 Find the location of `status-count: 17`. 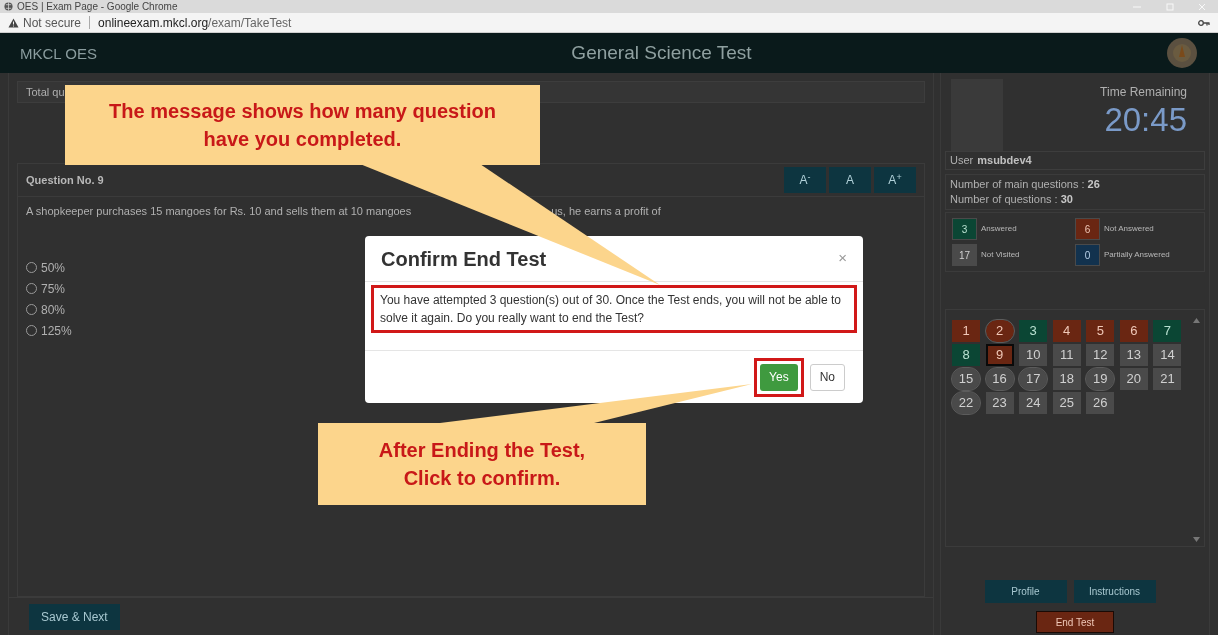

status-count: 17 is located at coordinates (964, 255).